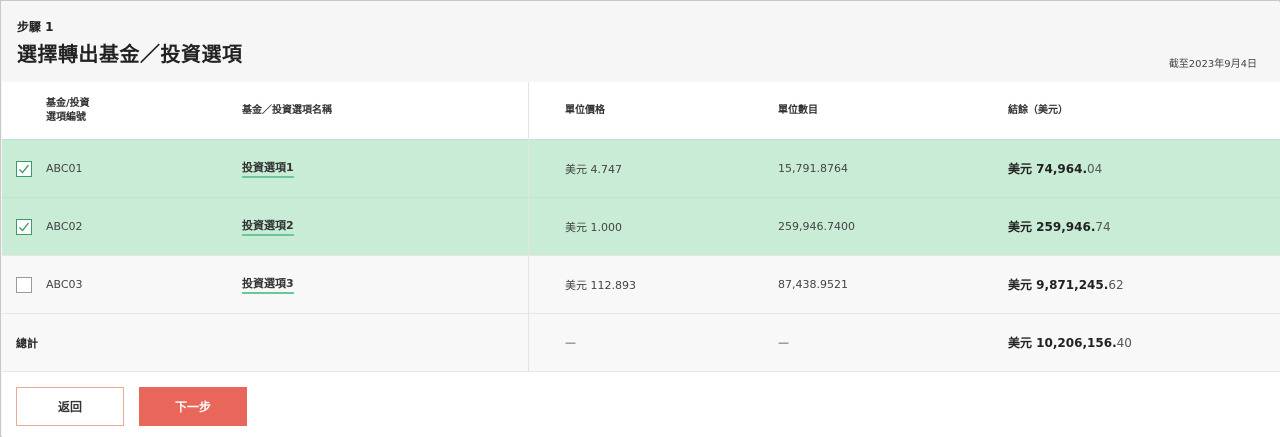 This screenshot has height=437, width=1280. I want to click on fund-name-link: 投資選項2, so click(268, 226).